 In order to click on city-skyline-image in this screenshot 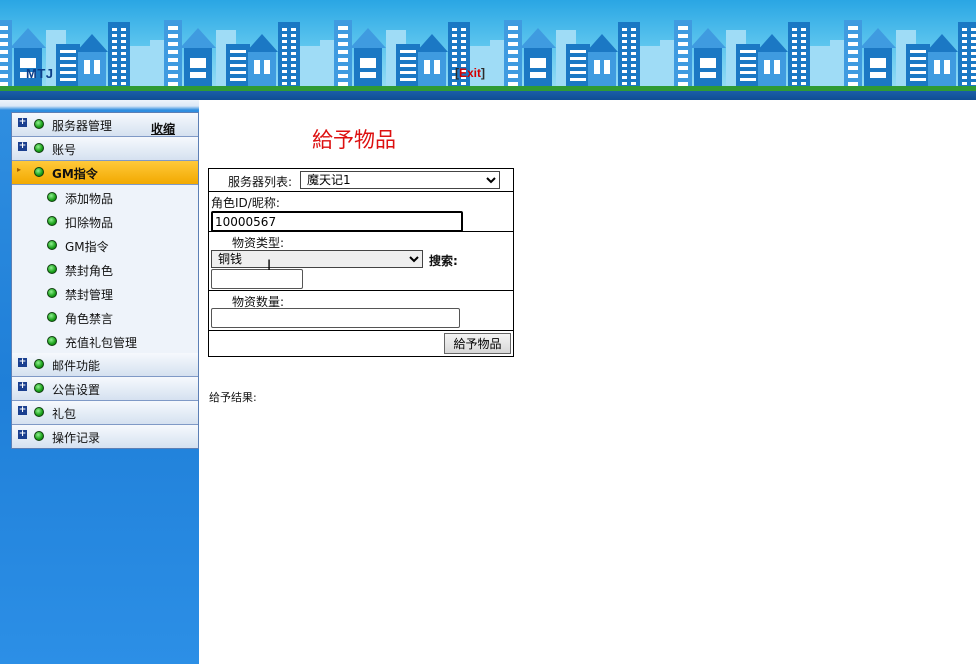, I will do `click(488, 55)`.